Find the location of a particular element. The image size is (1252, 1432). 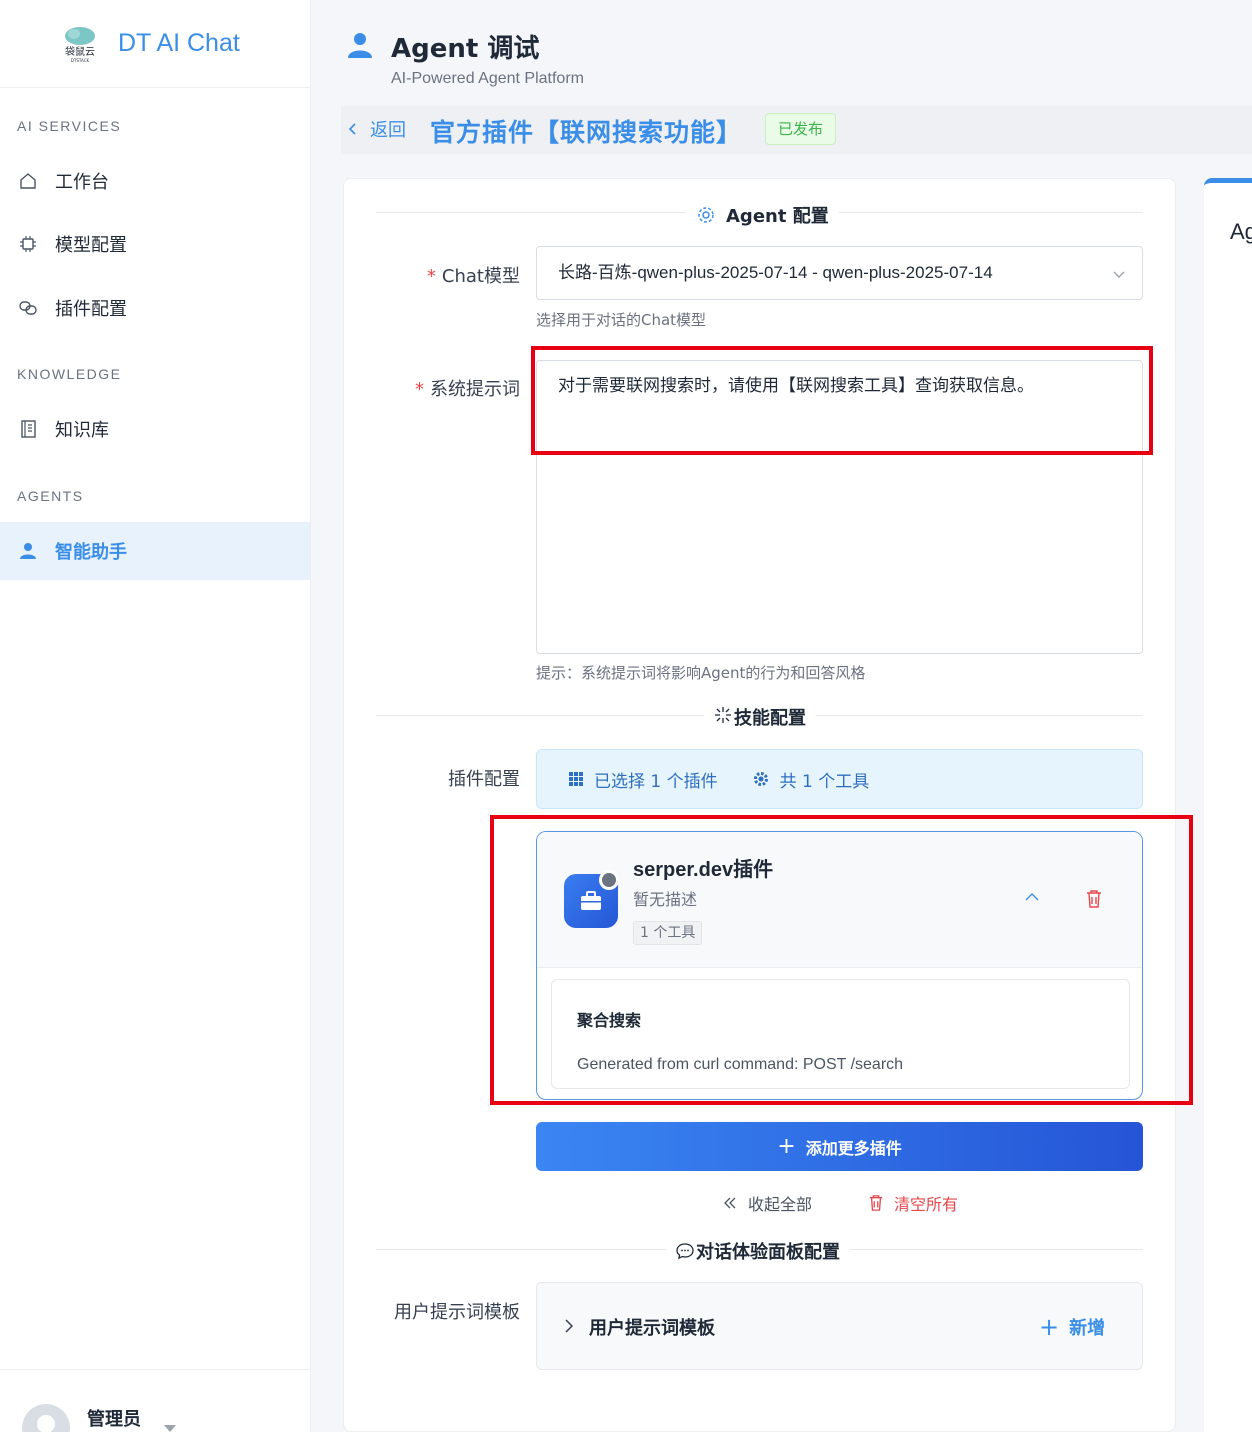

chat-panel-label: 对话体验面板配置 is located at coordinates (768, 1252).